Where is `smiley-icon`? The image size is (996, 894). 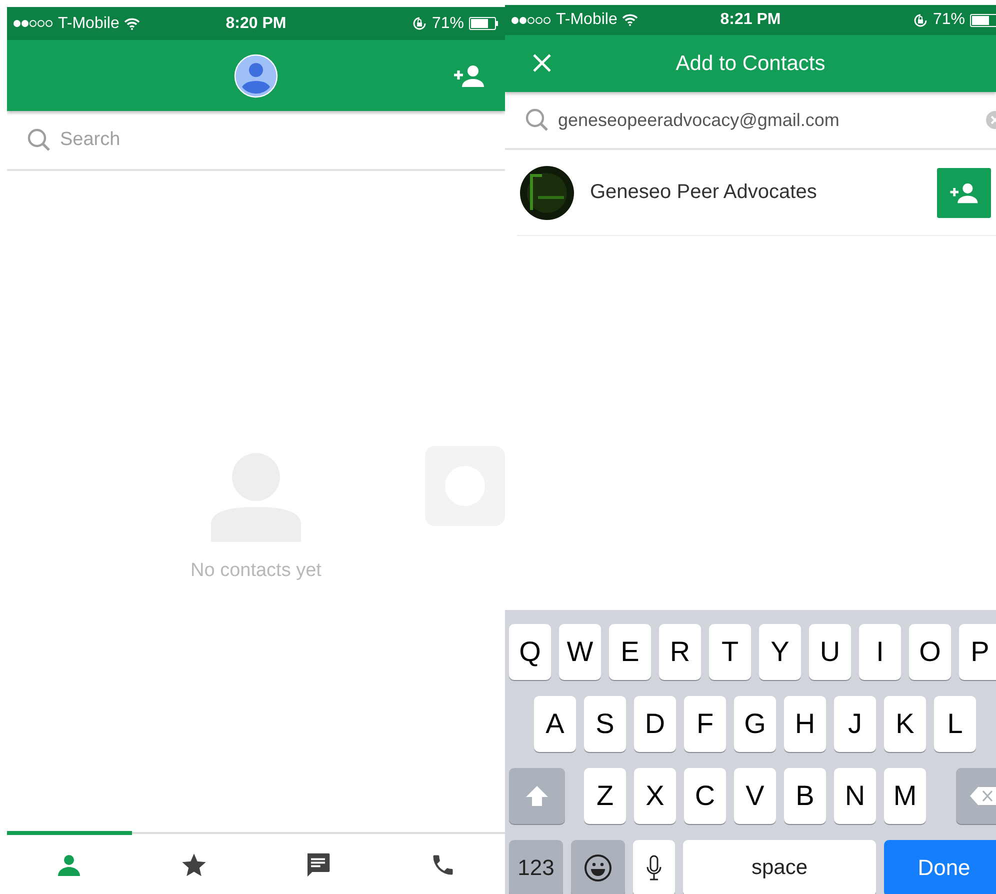 smiley-icon is located at coordinates (598, 868).